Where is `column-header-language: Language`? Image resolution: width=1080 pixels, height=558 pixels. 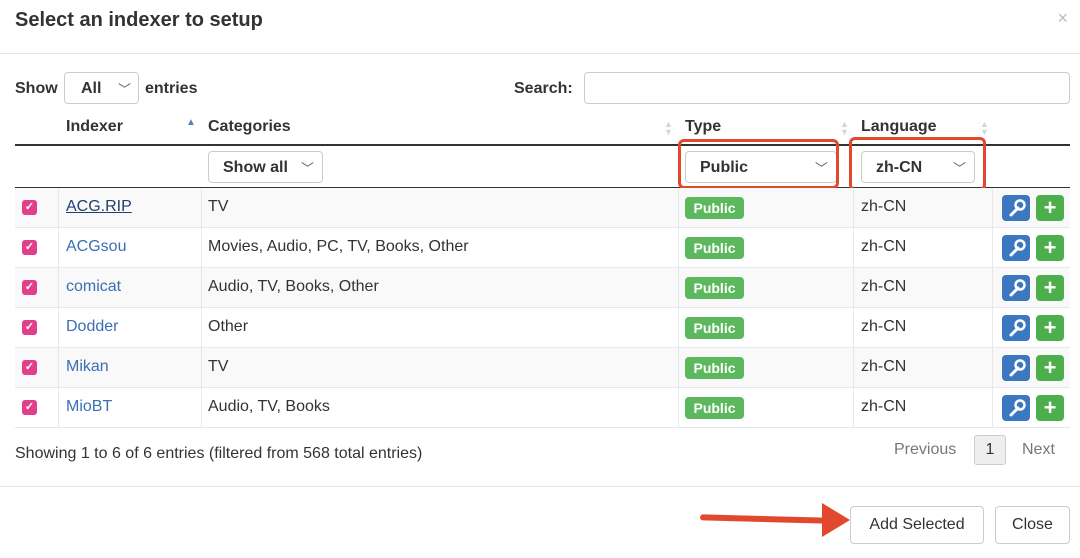
column-header-language: Language is located at coordinates (899, 127).